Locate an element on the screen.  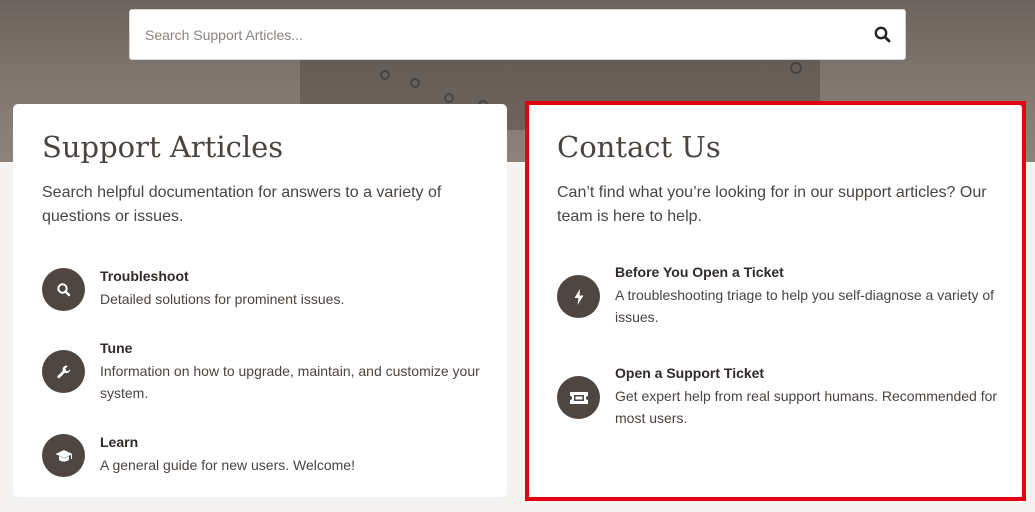
bolt-icon is located at coordinates (578, 296).